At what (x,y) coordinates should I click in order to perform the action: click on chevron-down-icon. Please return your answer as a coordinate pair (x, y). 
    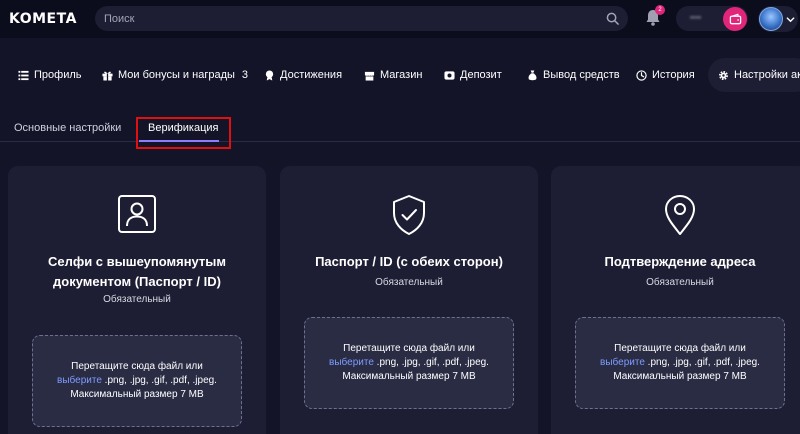
    Looking at the image, I should click on (790, 19).